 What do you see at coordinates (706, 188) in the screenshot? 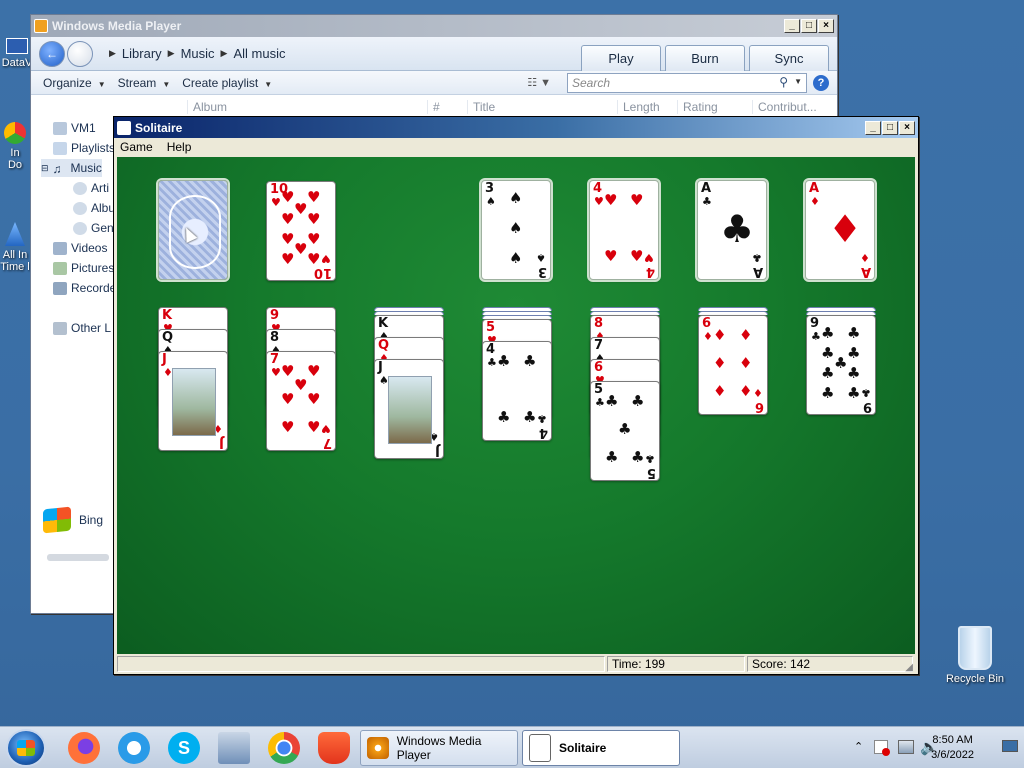
I see `card-rank: A` at bounding box center [706, 188].